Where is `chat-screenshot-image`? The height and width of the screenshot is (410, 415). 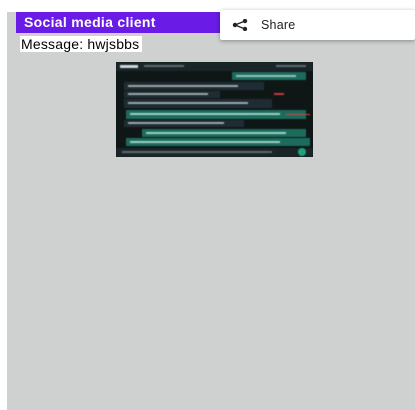 chat-screenshot-image is located at coordinates (214, 109).